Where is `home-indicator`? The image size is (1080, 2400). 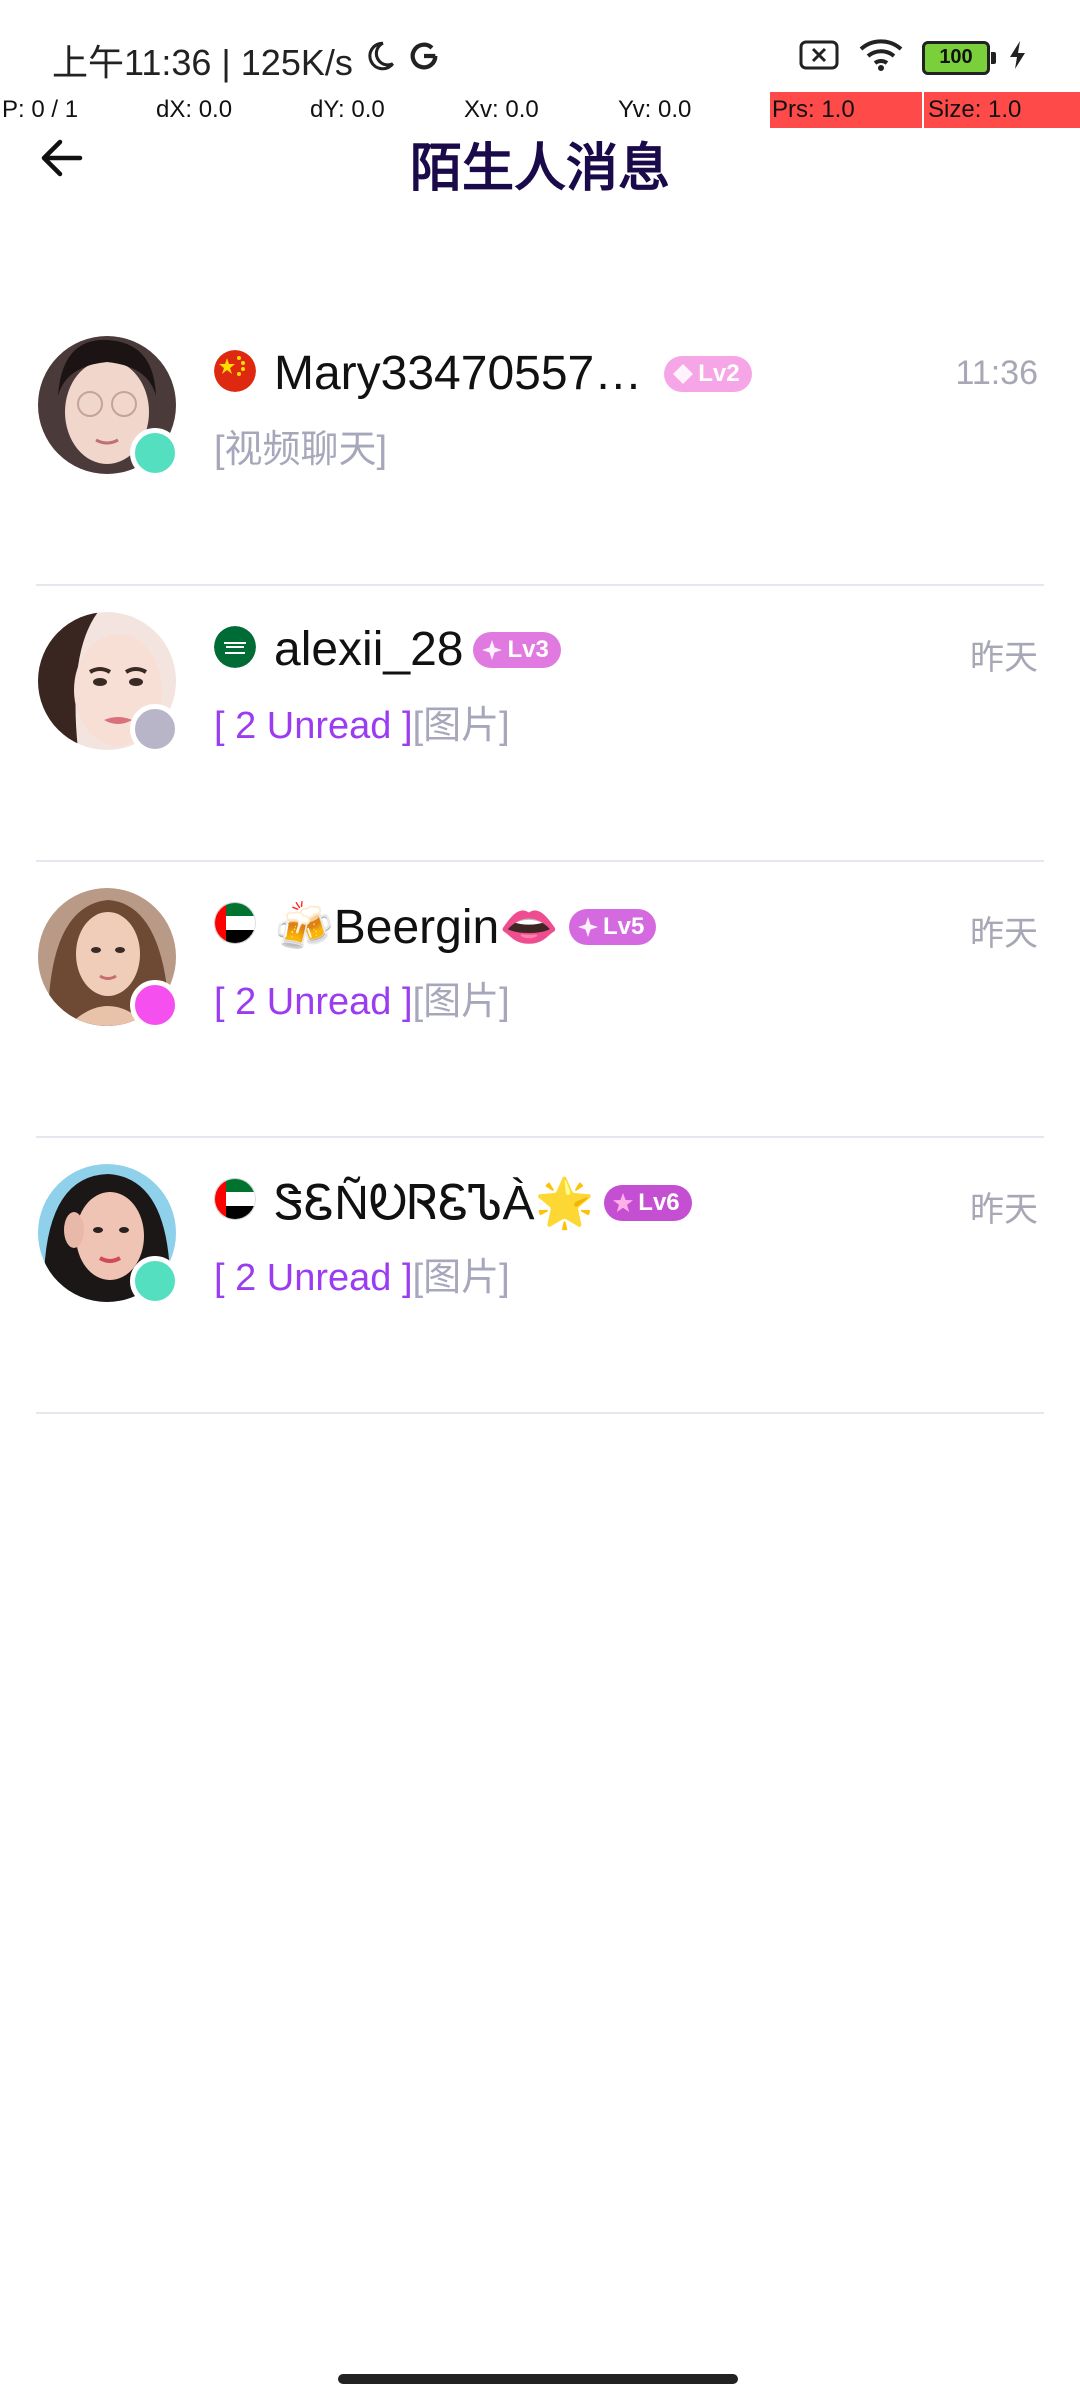 home-indicator is located at coordinates (538, 2379).